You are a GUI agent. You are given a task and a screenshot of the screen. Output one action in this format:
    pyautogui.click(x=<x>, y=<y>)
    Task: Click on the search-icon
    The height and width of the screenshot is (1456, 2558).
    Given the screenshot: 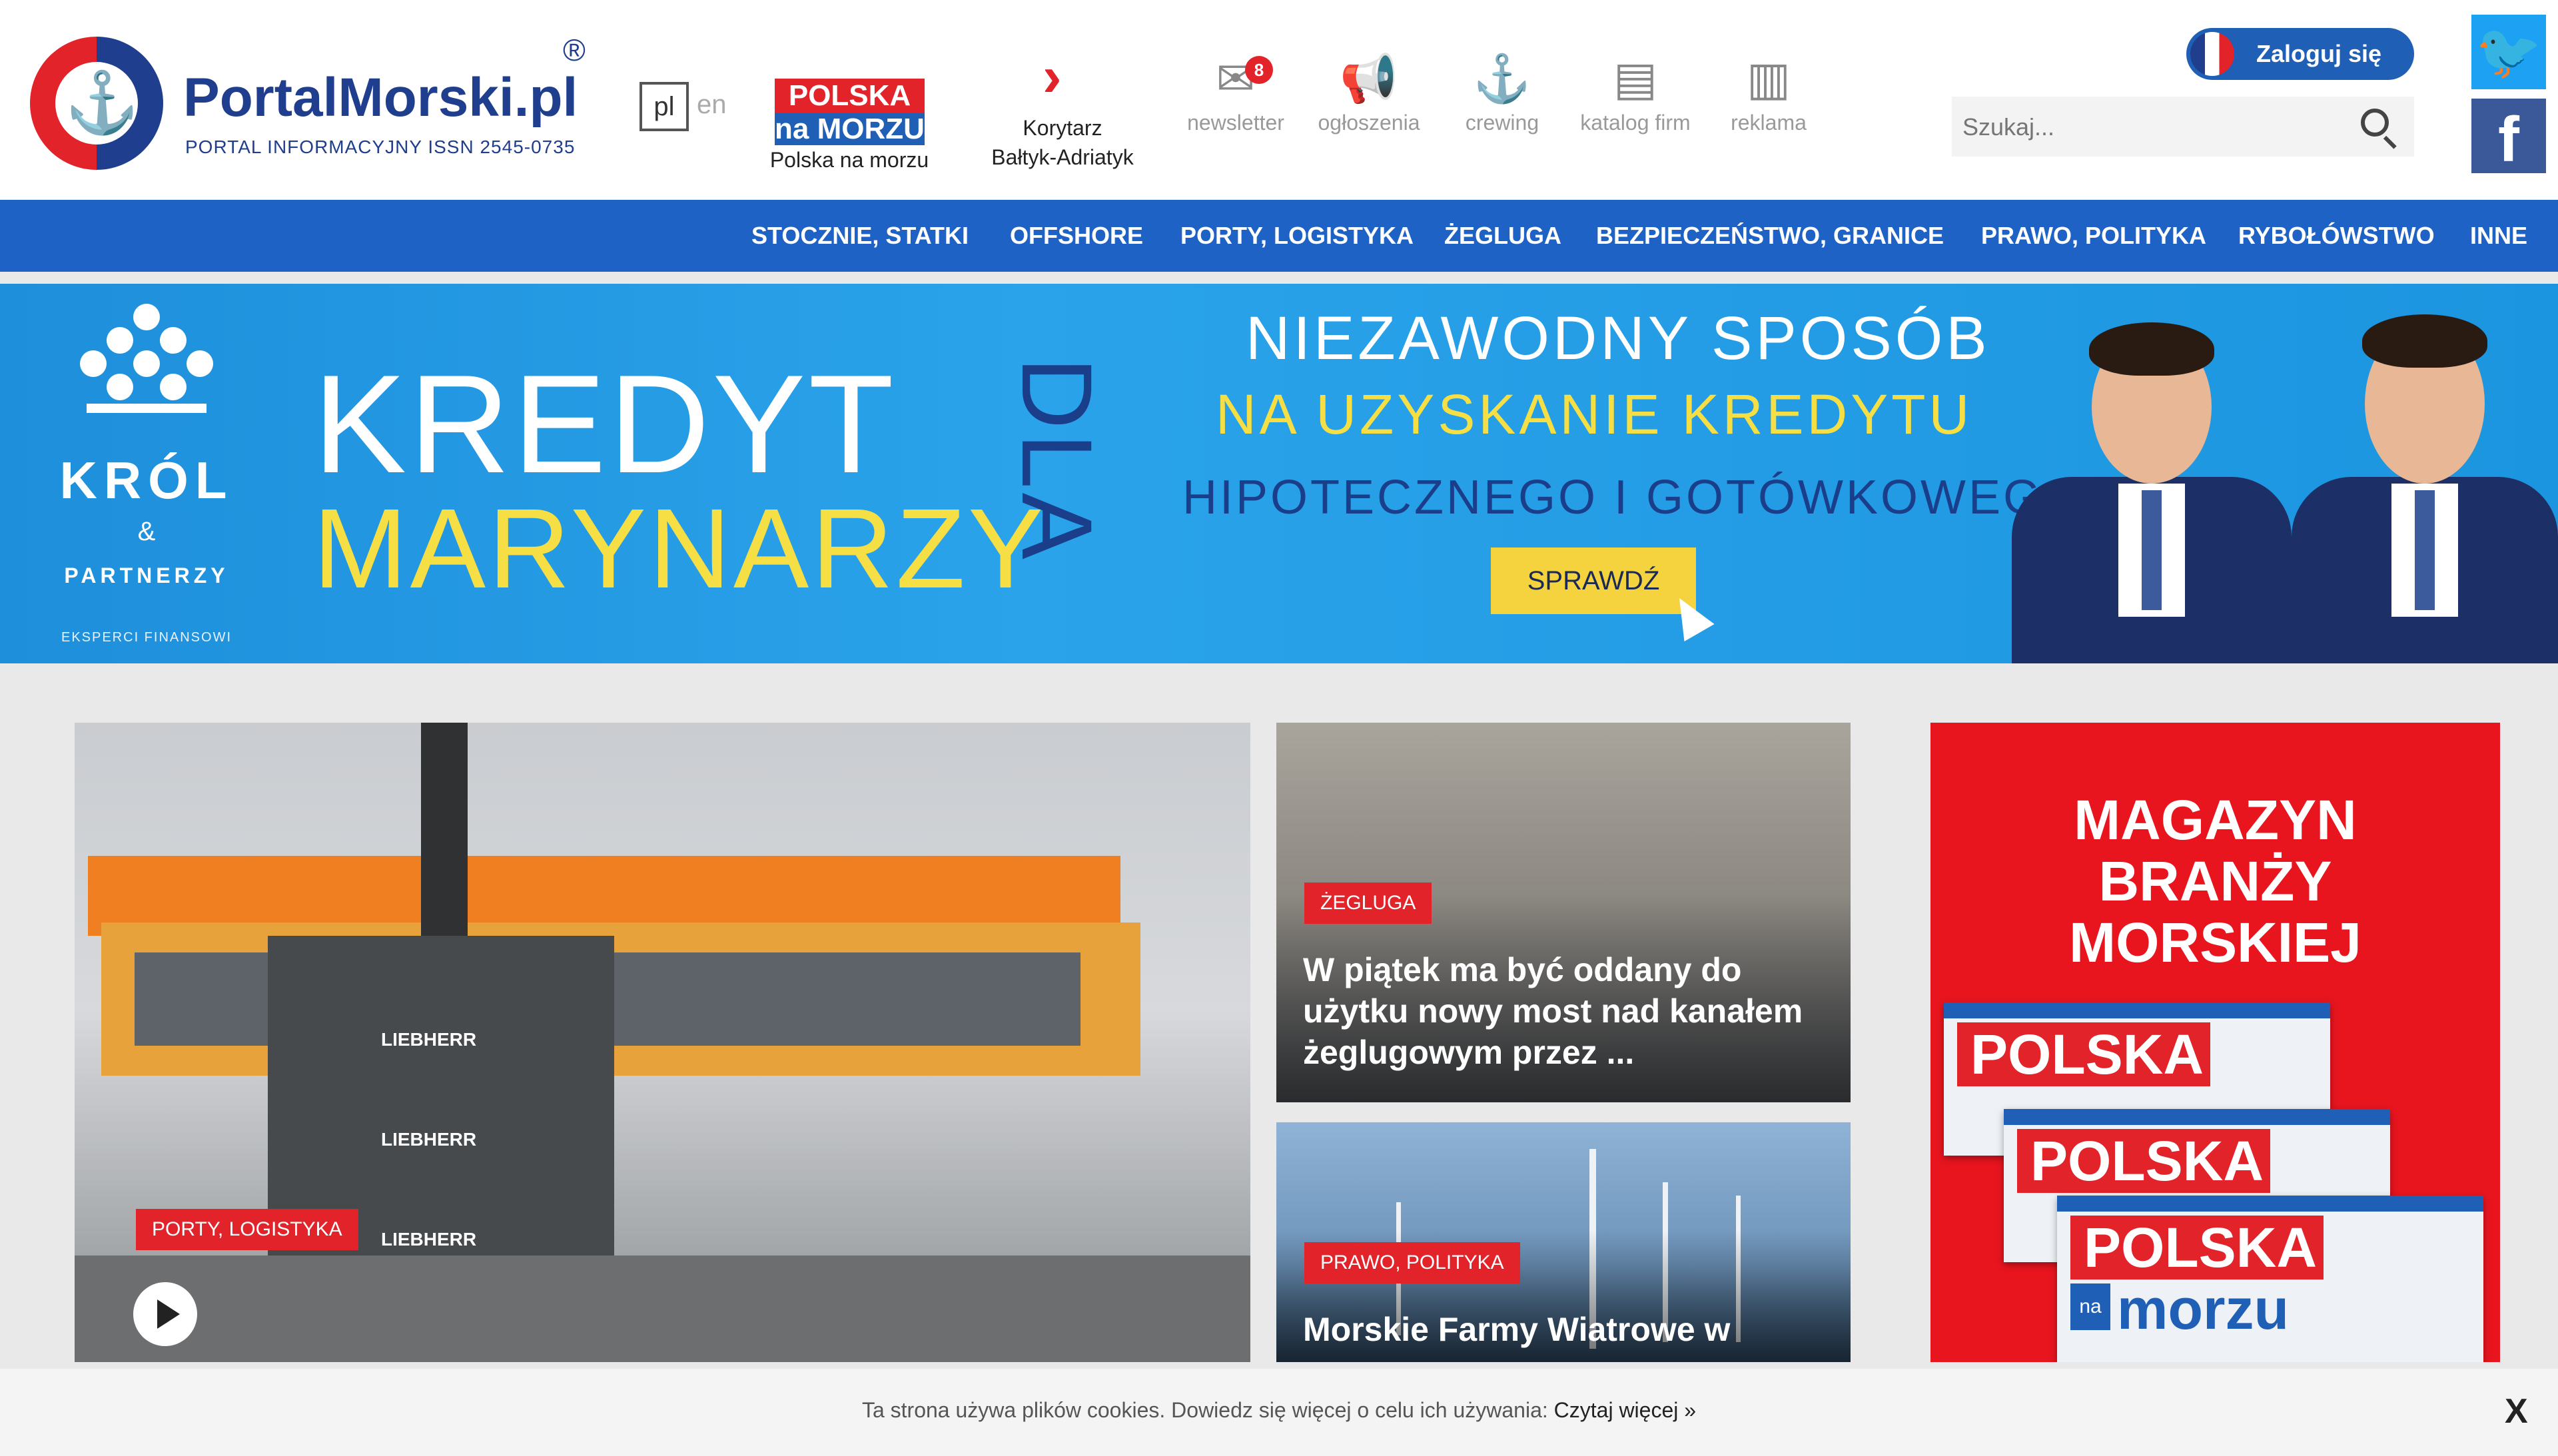 What is the action you would take?
    pyautogui.click(x=2378, y=127)
    